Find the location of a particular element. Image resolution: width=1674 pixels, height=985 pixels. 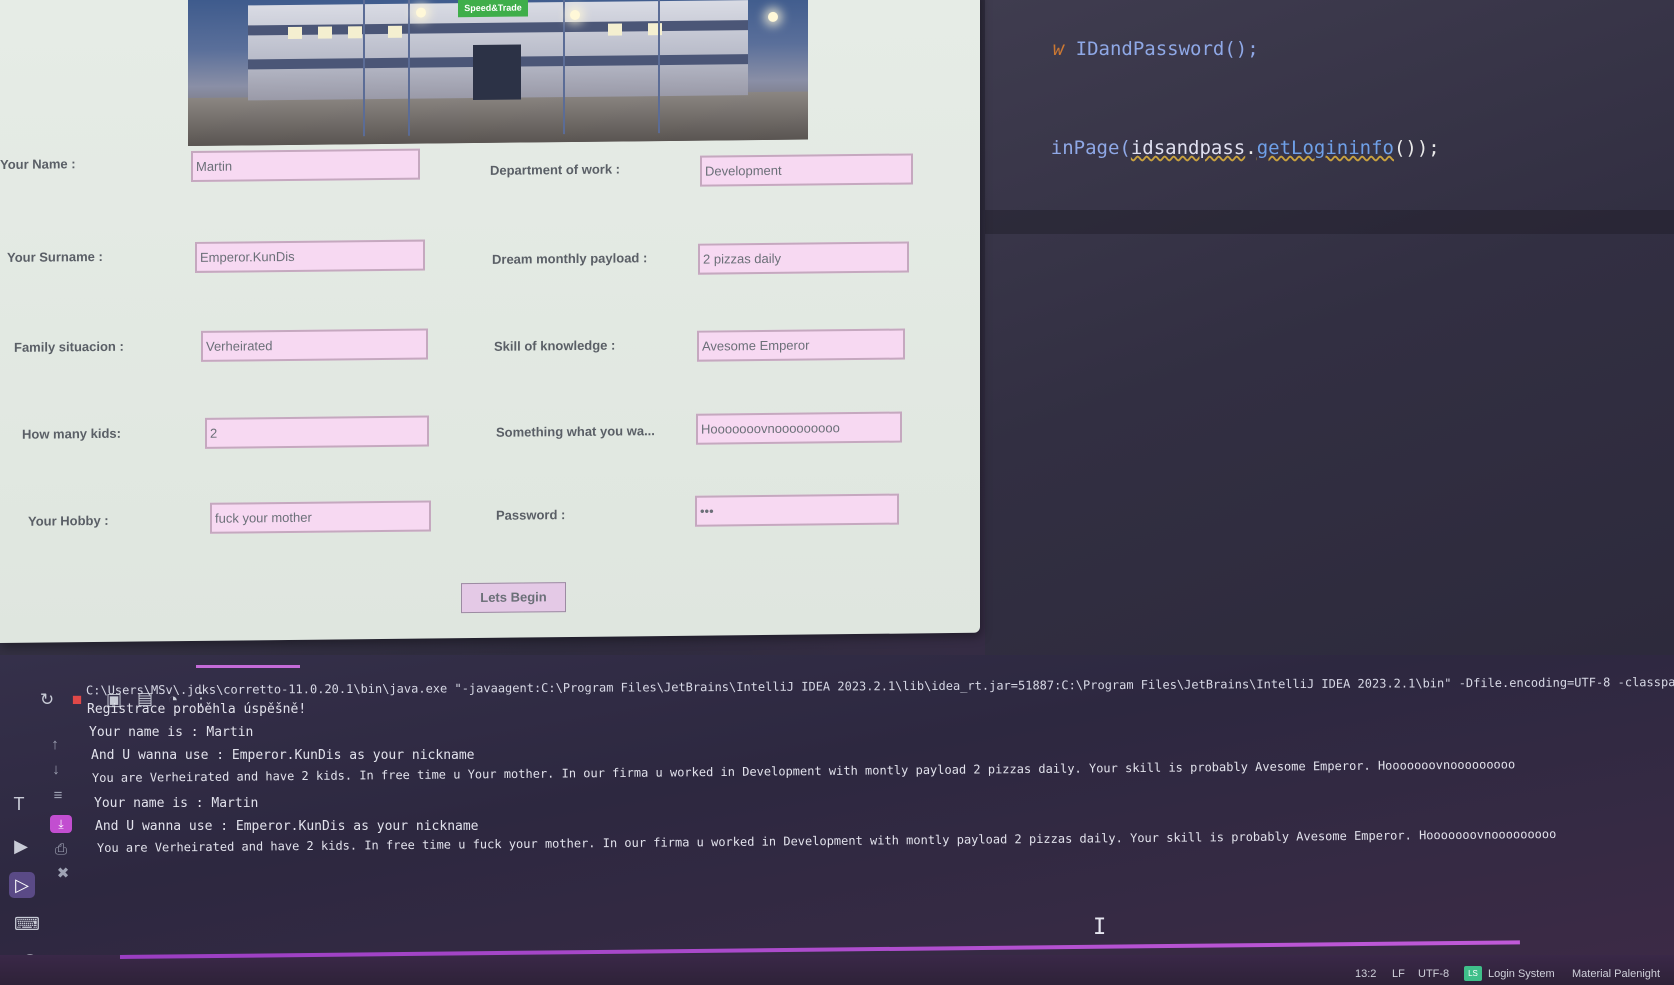

theme-name: Material Palenight is located at coordinates (1616, 974).